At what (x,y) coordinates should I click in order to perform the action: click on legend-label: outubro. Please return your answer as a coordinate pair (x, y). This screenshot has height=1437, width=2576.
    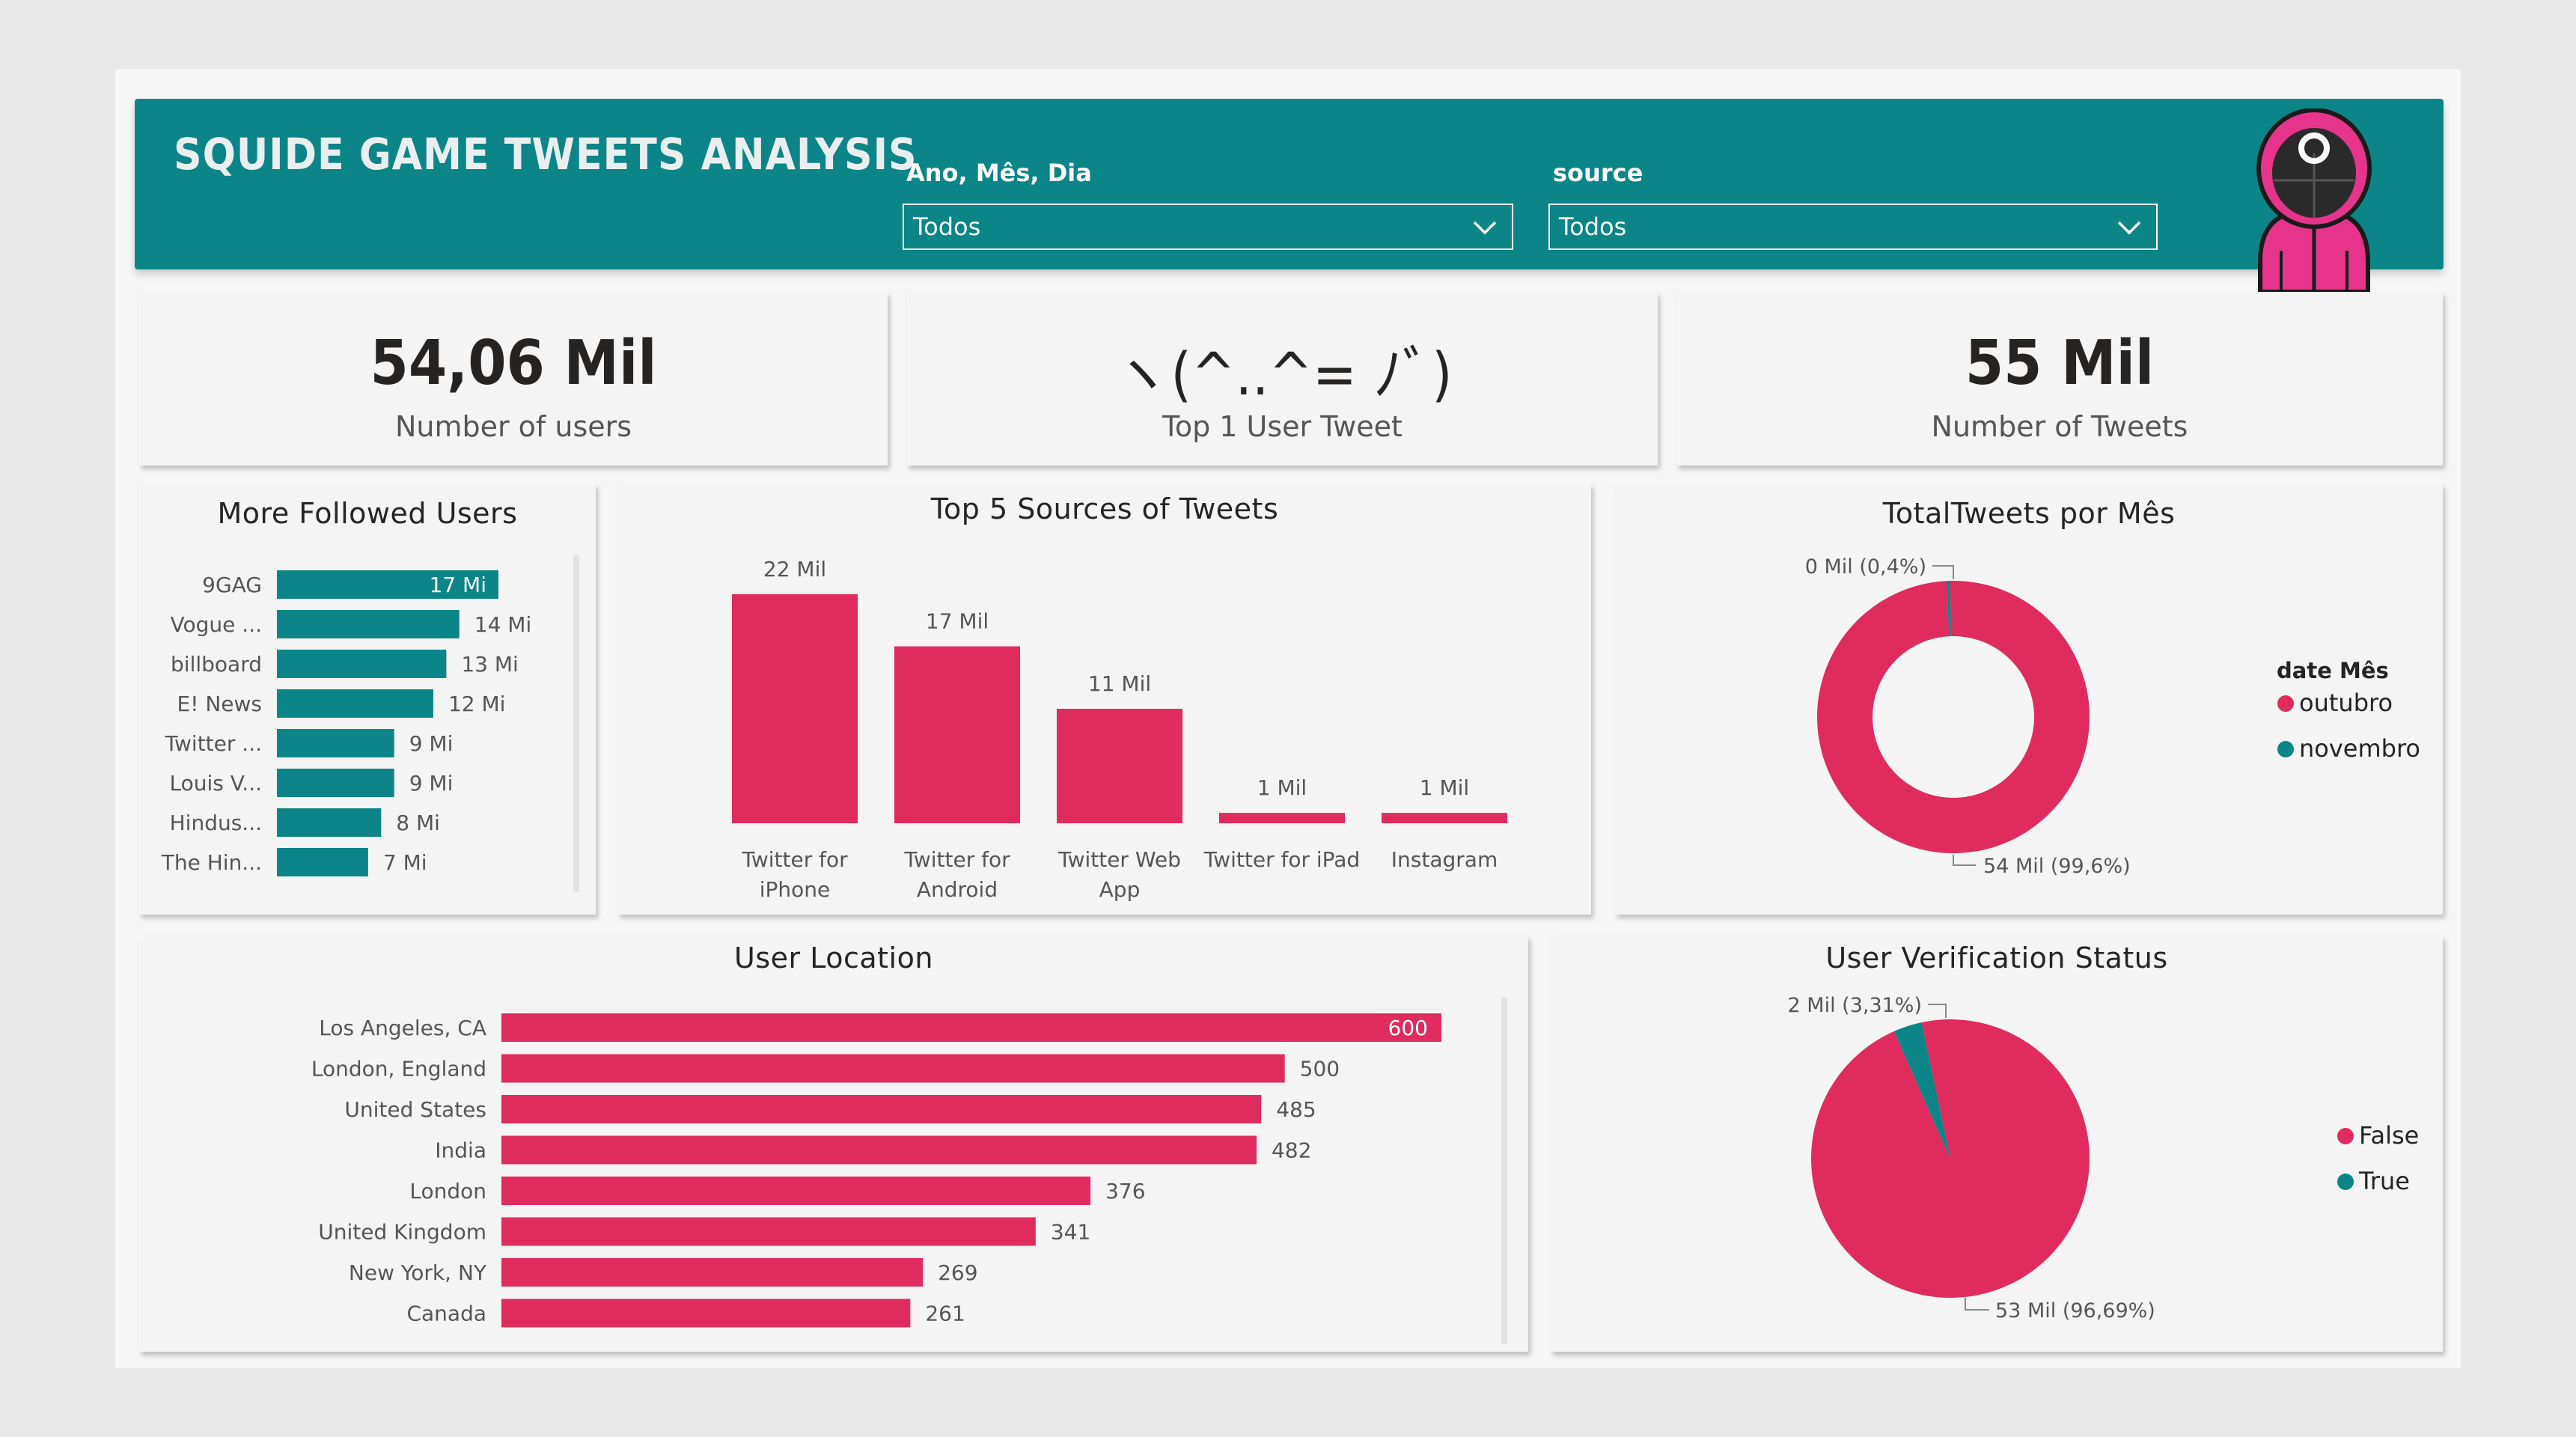
    Looking at the image, I should click on (2346, 703).